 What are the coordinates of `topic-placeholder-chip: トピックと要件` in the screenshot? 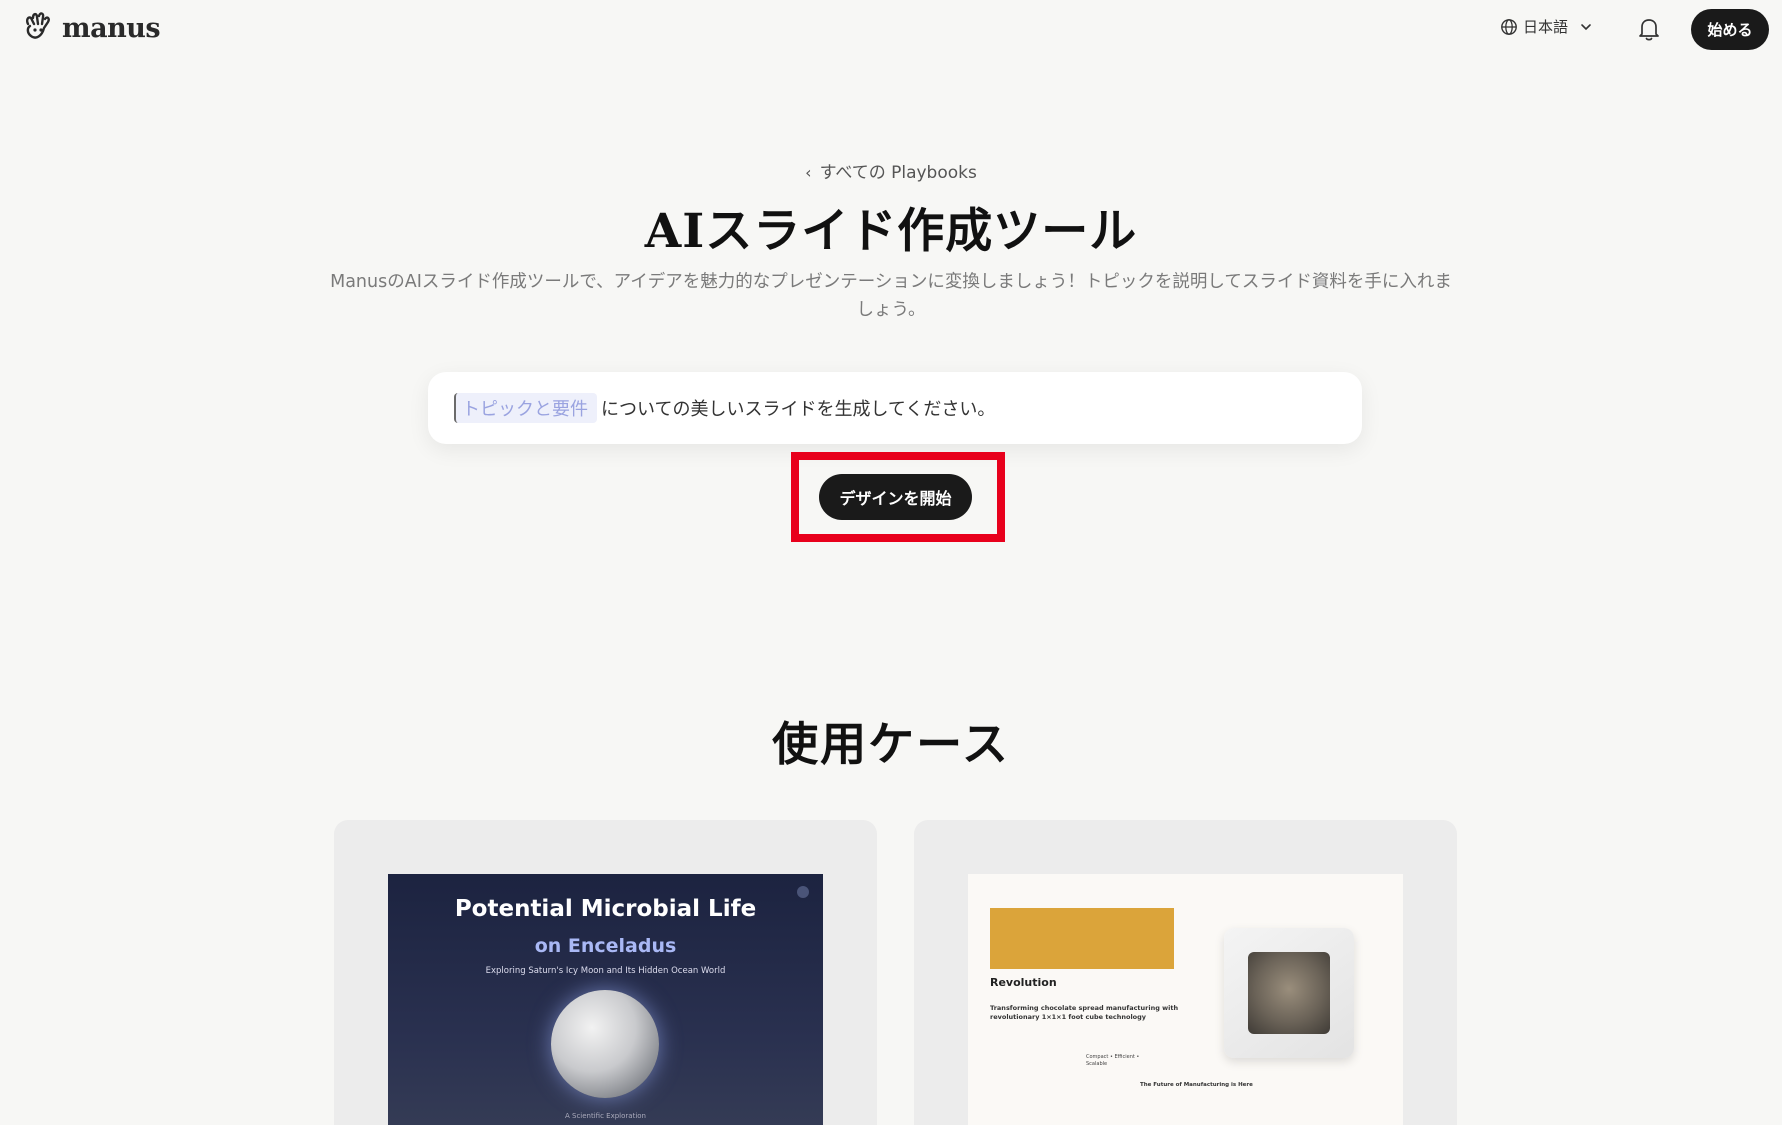 It's located at (525, 408).